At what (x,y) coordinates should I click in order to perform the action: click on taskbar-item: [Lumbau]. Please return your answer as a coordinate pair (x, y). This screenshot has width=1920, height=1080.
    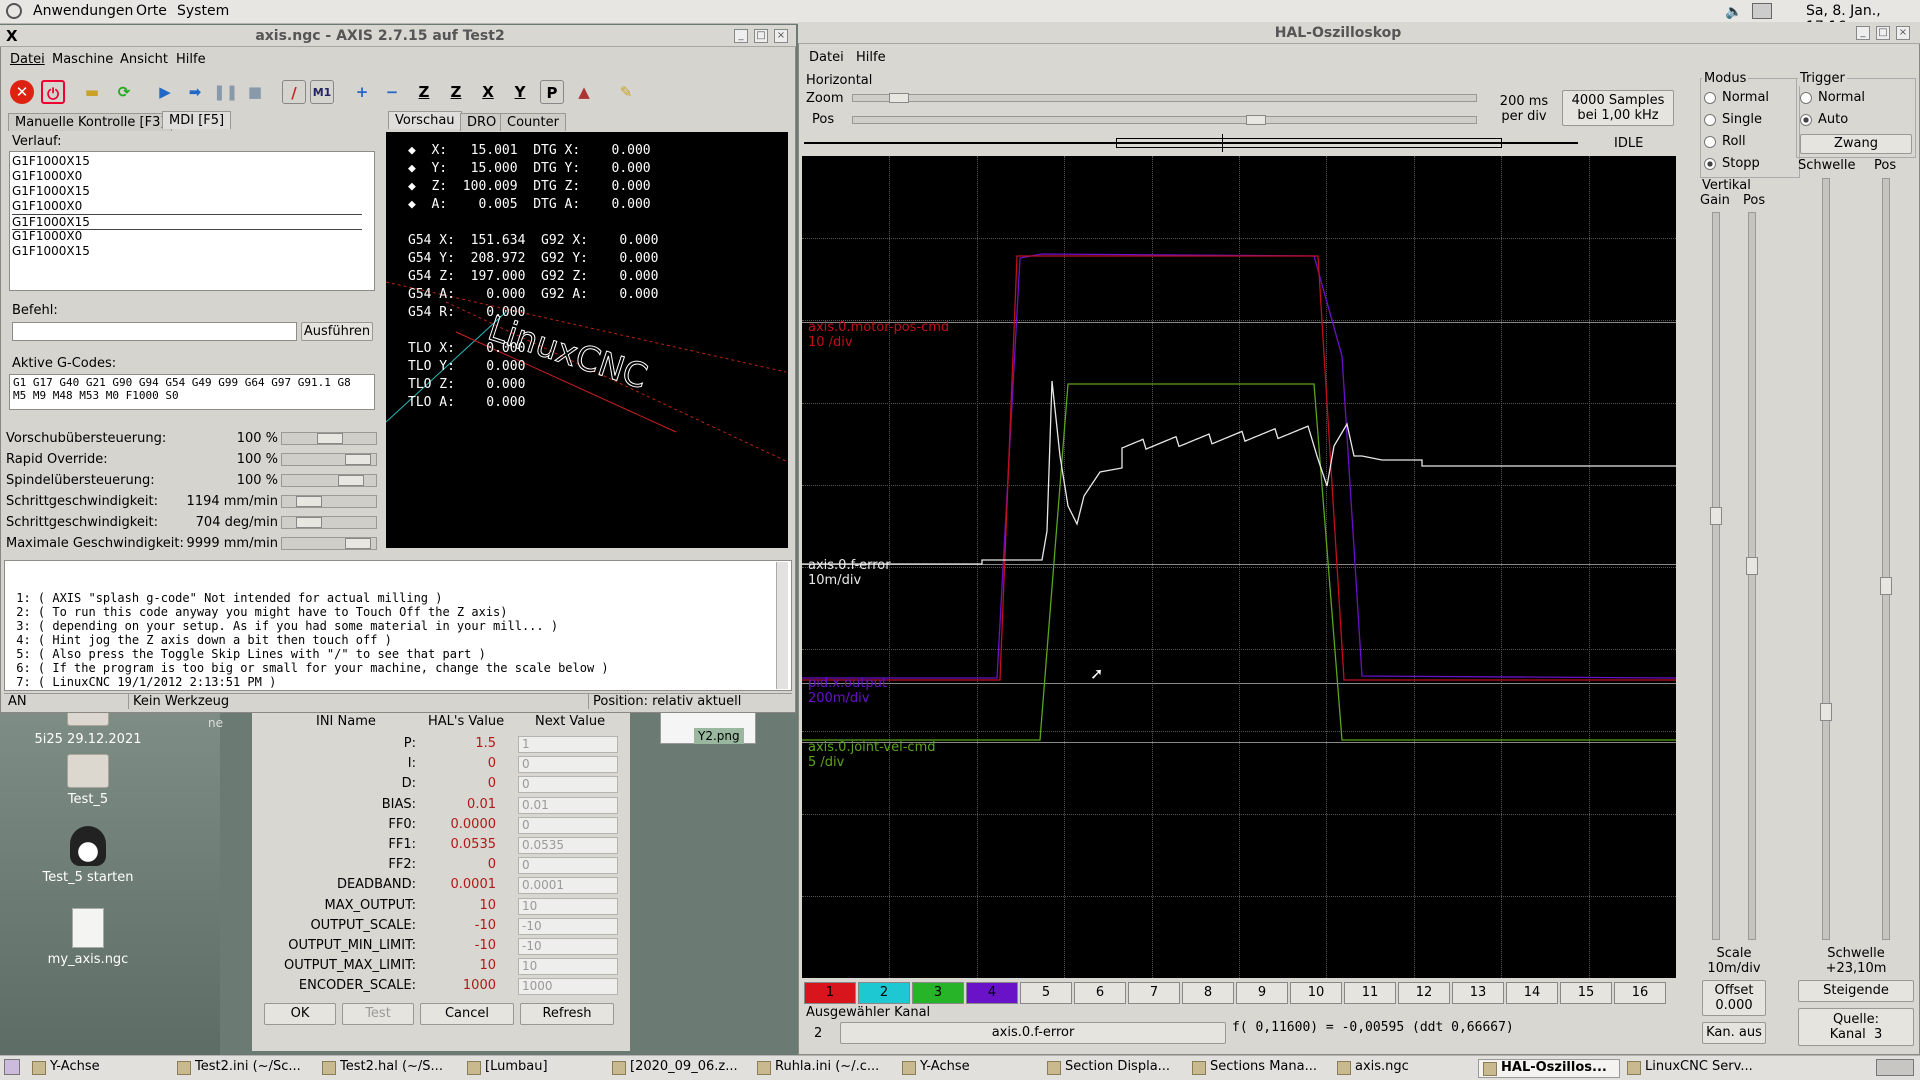
    Looking at the image, I should click on (534, 1068).